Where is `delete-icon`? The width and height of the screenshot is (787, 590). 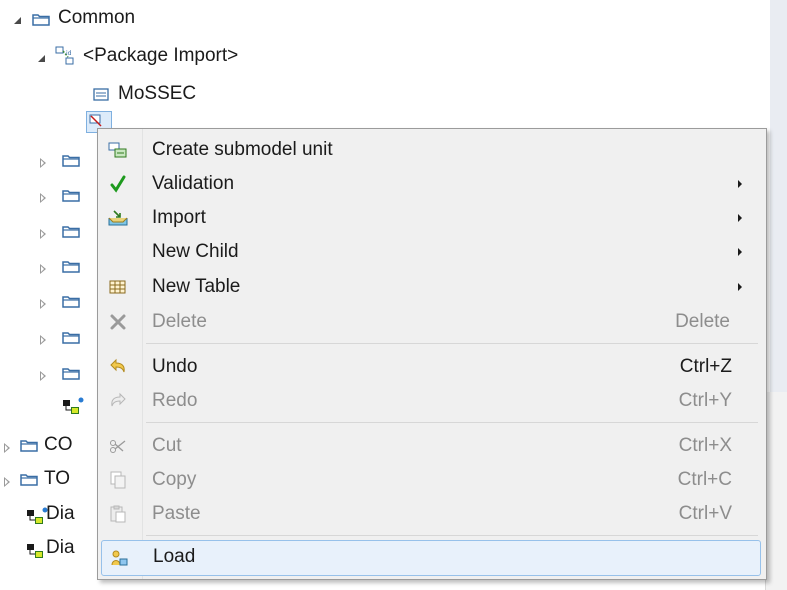
delete-icon is located at coordinates (118, 322).